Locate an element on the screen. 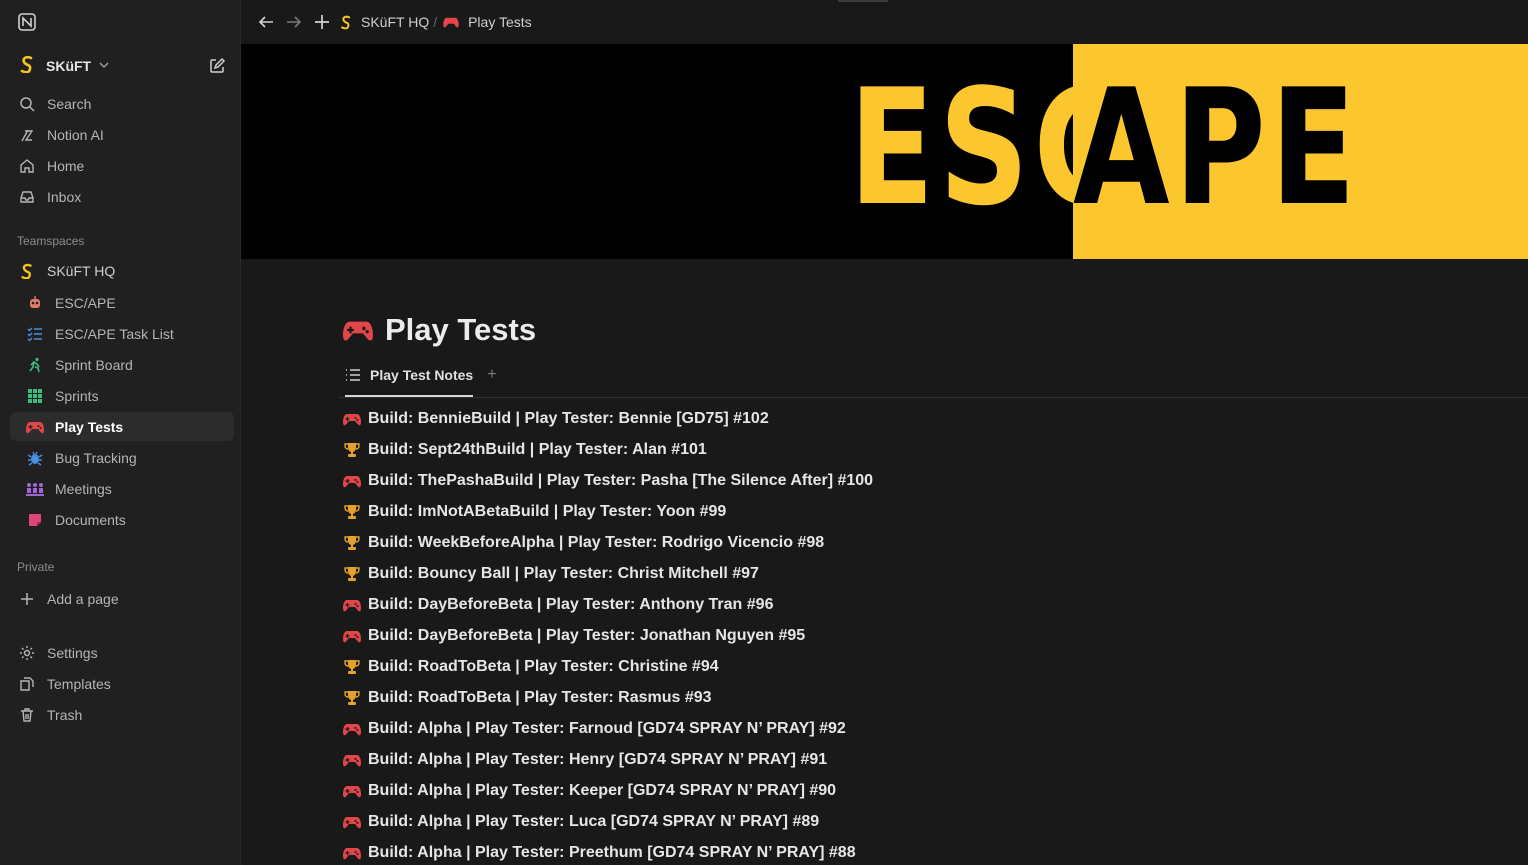 This screenshot has height=865, width=1528. topbar: SKüFT HQ / Play Tests is located at coordinates (884, 22).